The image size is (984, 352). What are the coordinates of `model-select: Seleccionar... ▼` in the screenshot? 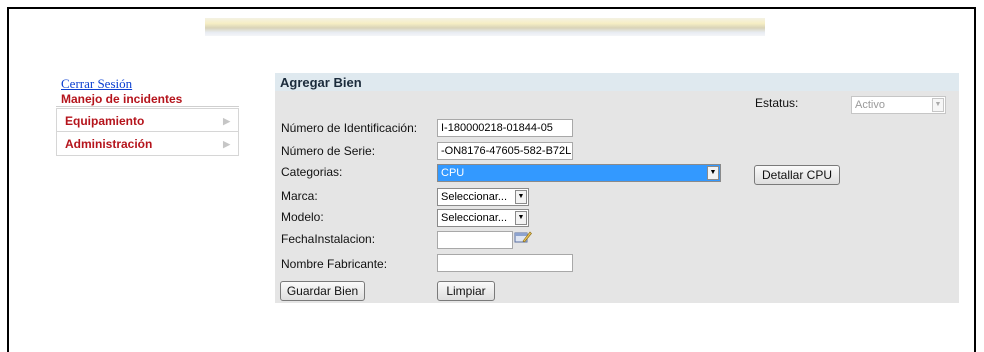 It's located at (483, 218).